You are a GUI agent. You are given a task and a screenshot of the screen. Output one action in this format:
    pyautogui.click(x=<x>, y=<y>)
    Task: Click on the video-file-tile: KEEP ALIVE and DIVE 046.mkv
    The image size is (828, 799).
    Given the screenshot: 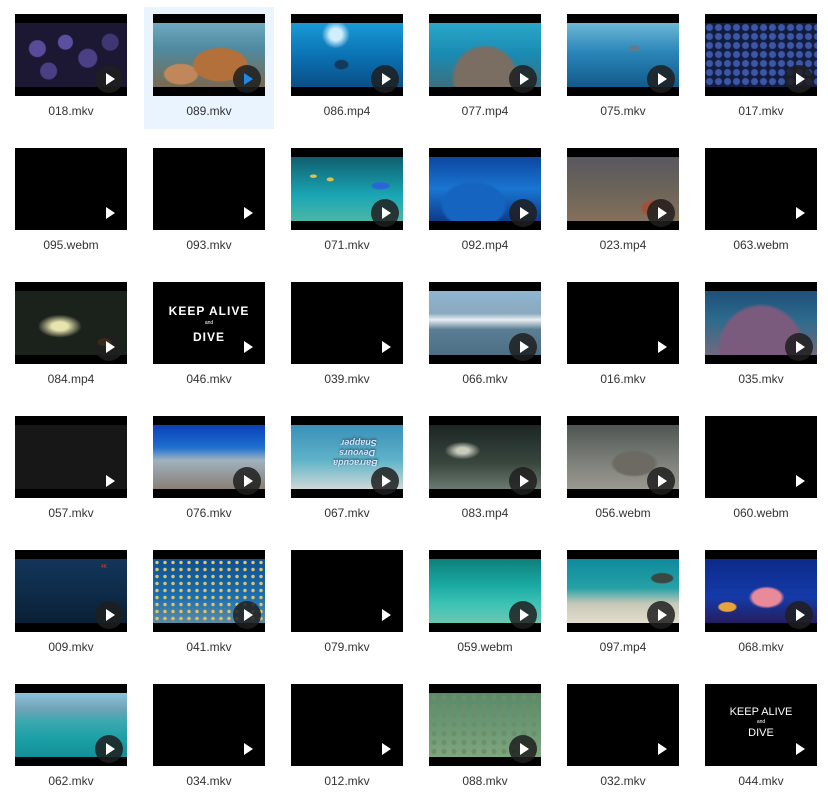 What is the action you would take?
    pyautogui.click(x=209, y=336)
    